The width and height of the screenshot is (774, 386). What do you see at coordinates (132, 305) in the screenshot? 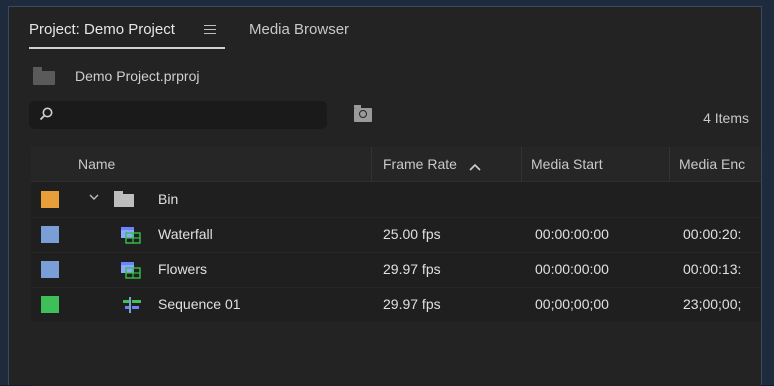
I see `sequence-icon` at bounding box center [132, 305].